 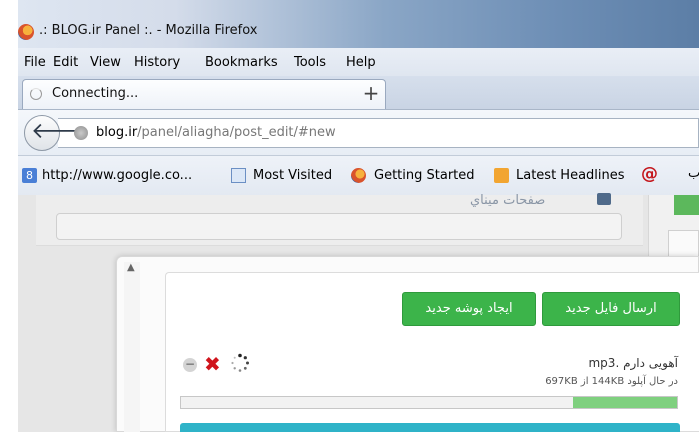 What do you see at coordinates (339, 226) in the screenshot?
I see `page-input` at bounding box center [339, 226].